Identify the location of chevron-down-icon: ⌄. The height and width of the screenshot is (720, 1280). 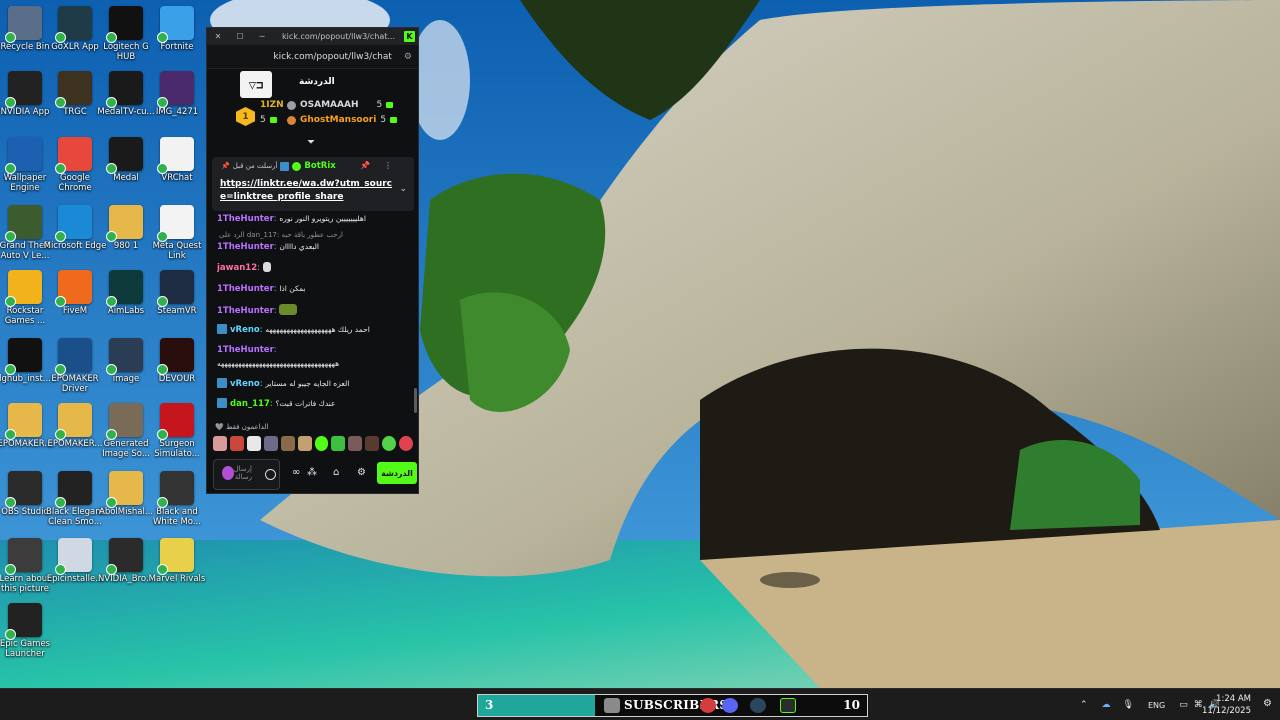
(403, 189).